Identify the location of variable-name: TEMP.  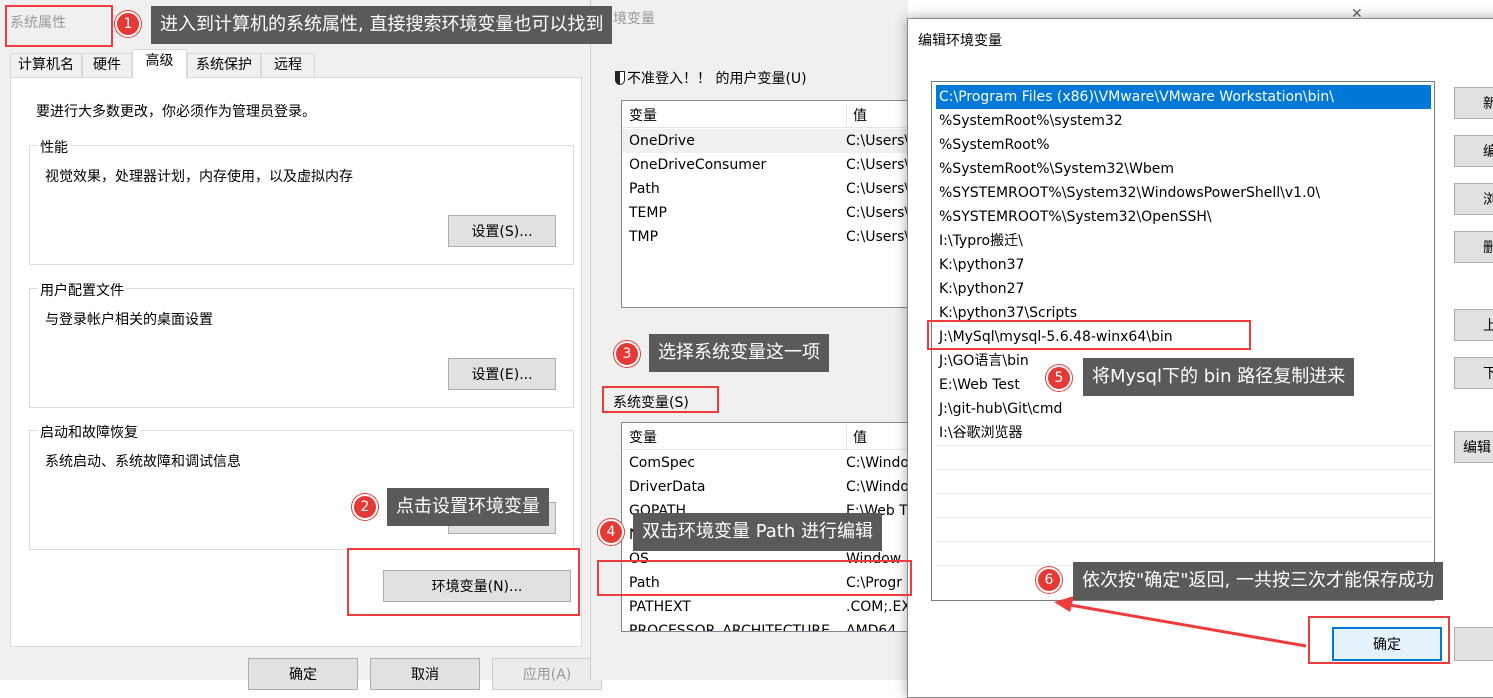
(648, 213).